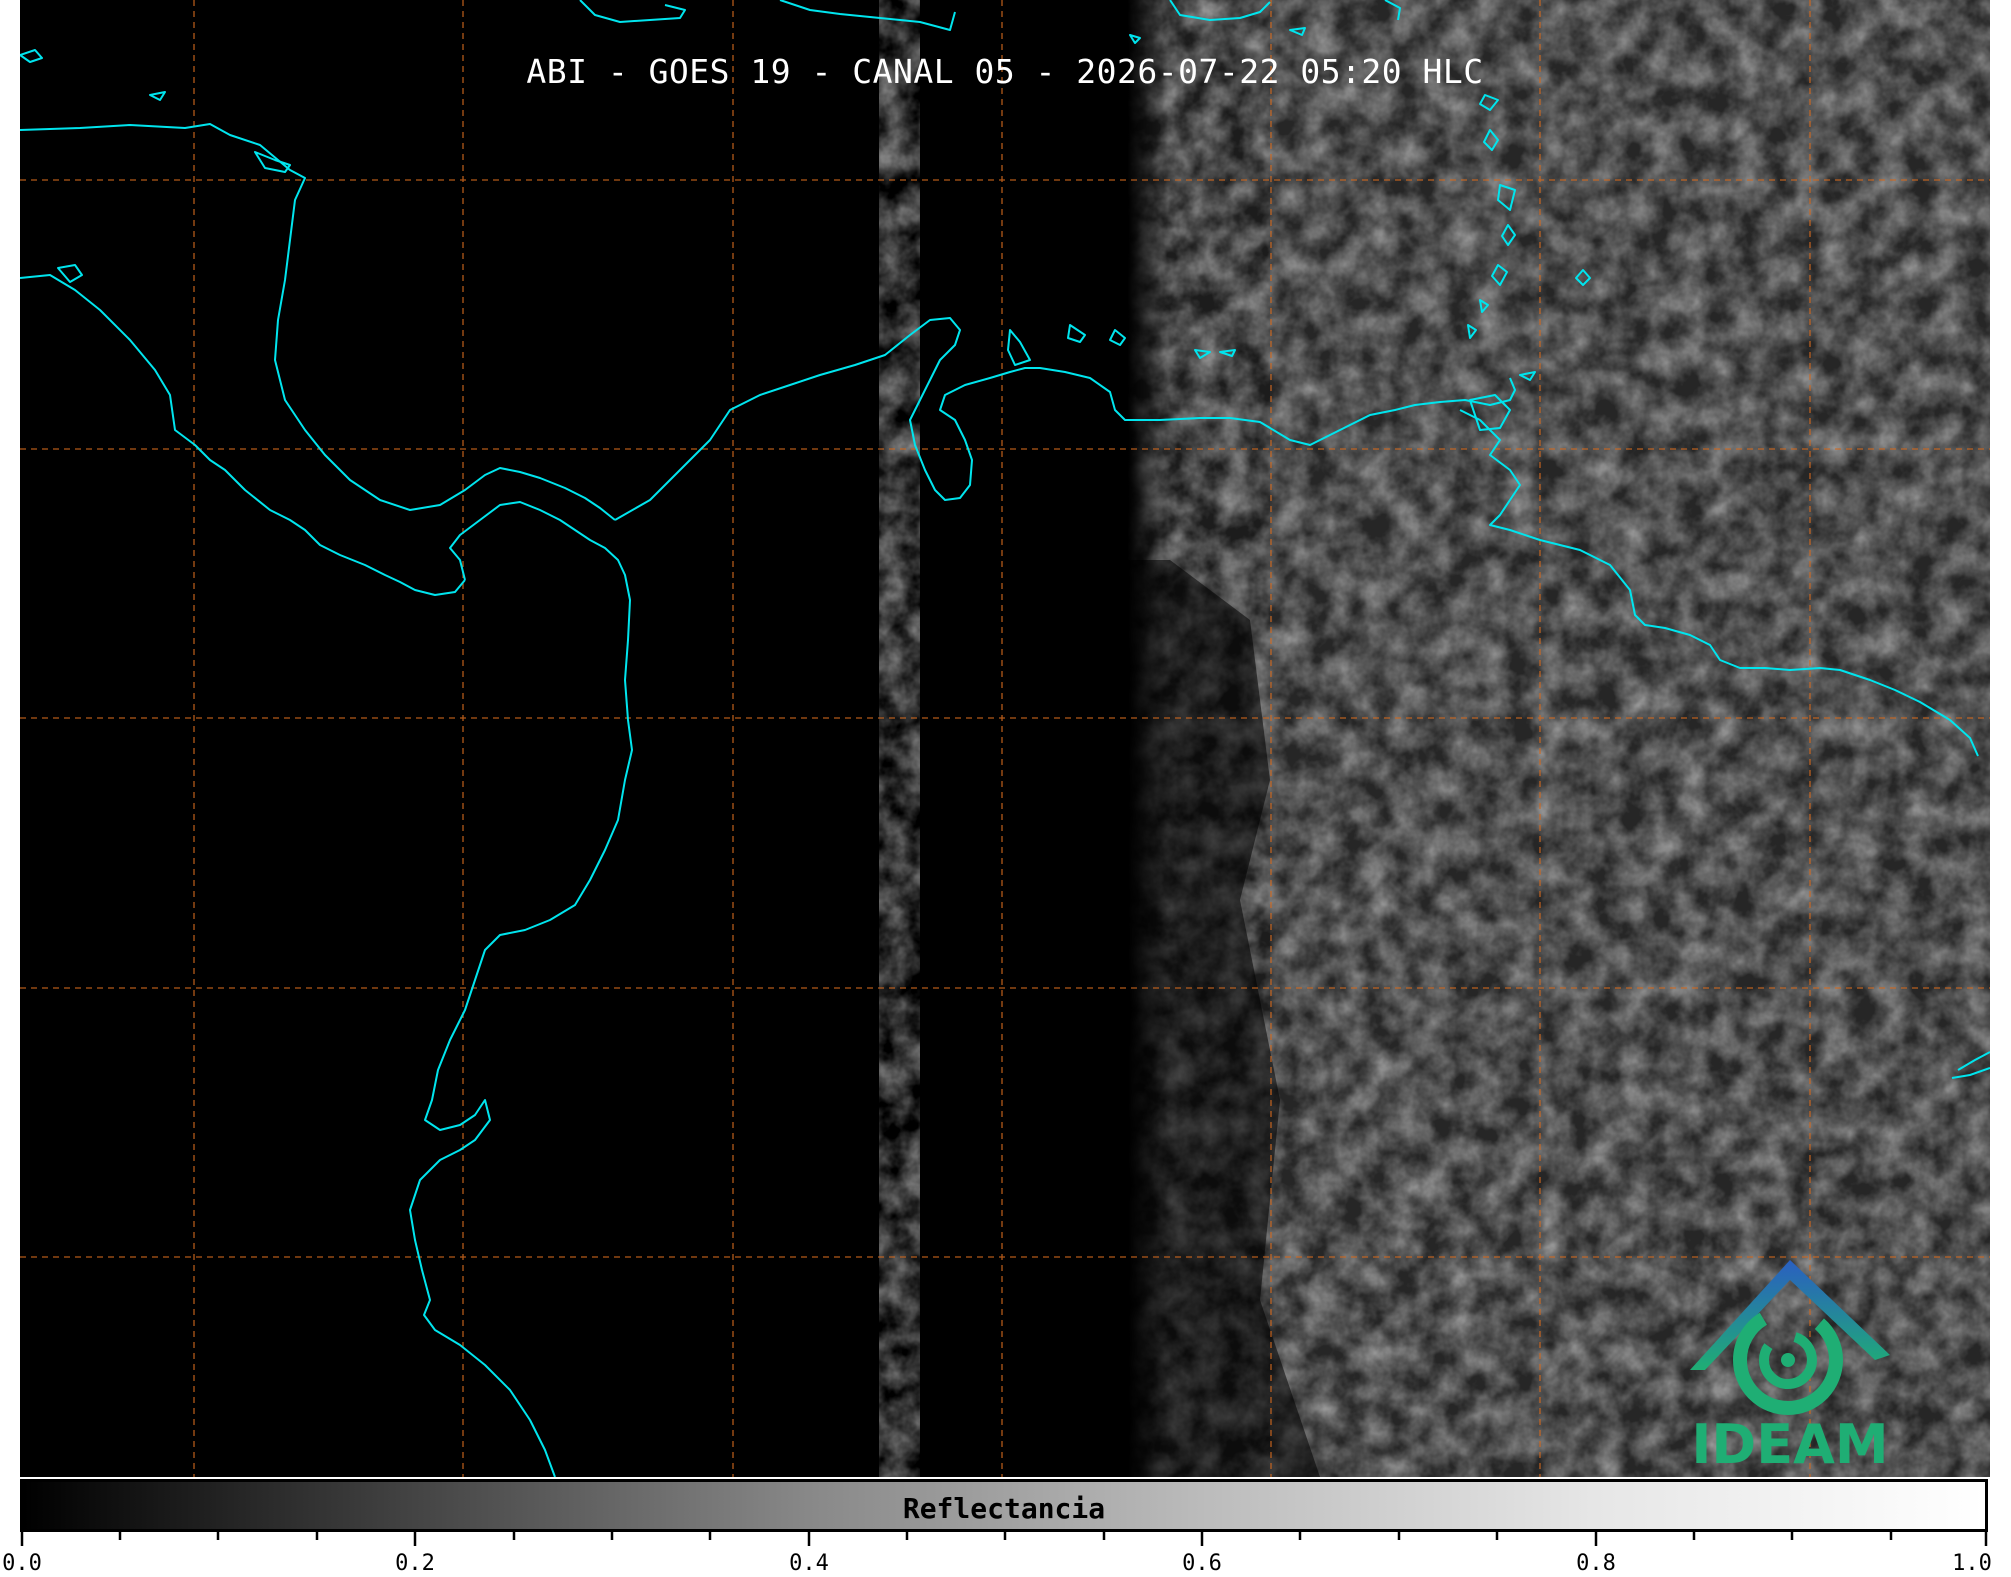 The image size is (2011, 1577). I want to click on colorbar-tick-label: 0.4, so click(809, 1563).